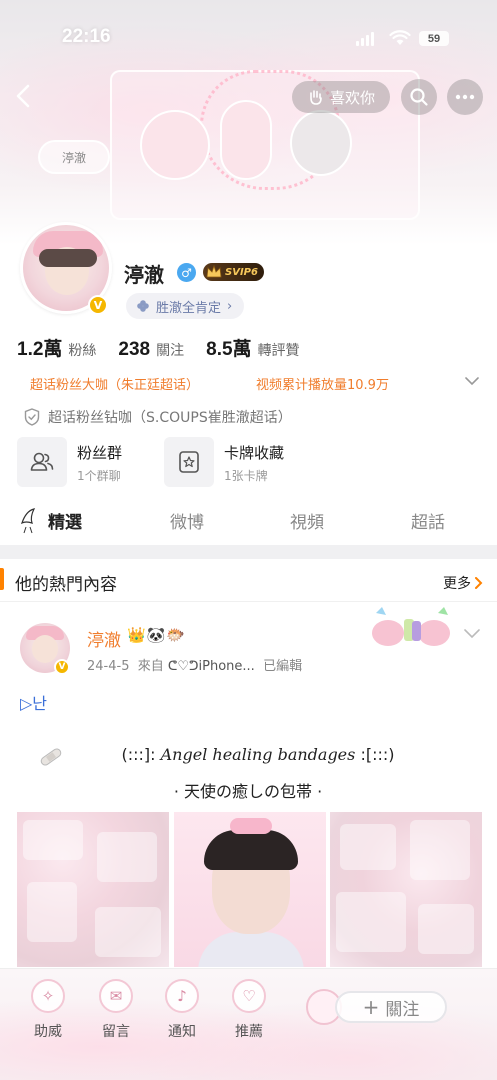 This screenshot has height=1080, width=497. I want to click on section-divider, so click(248, 552).